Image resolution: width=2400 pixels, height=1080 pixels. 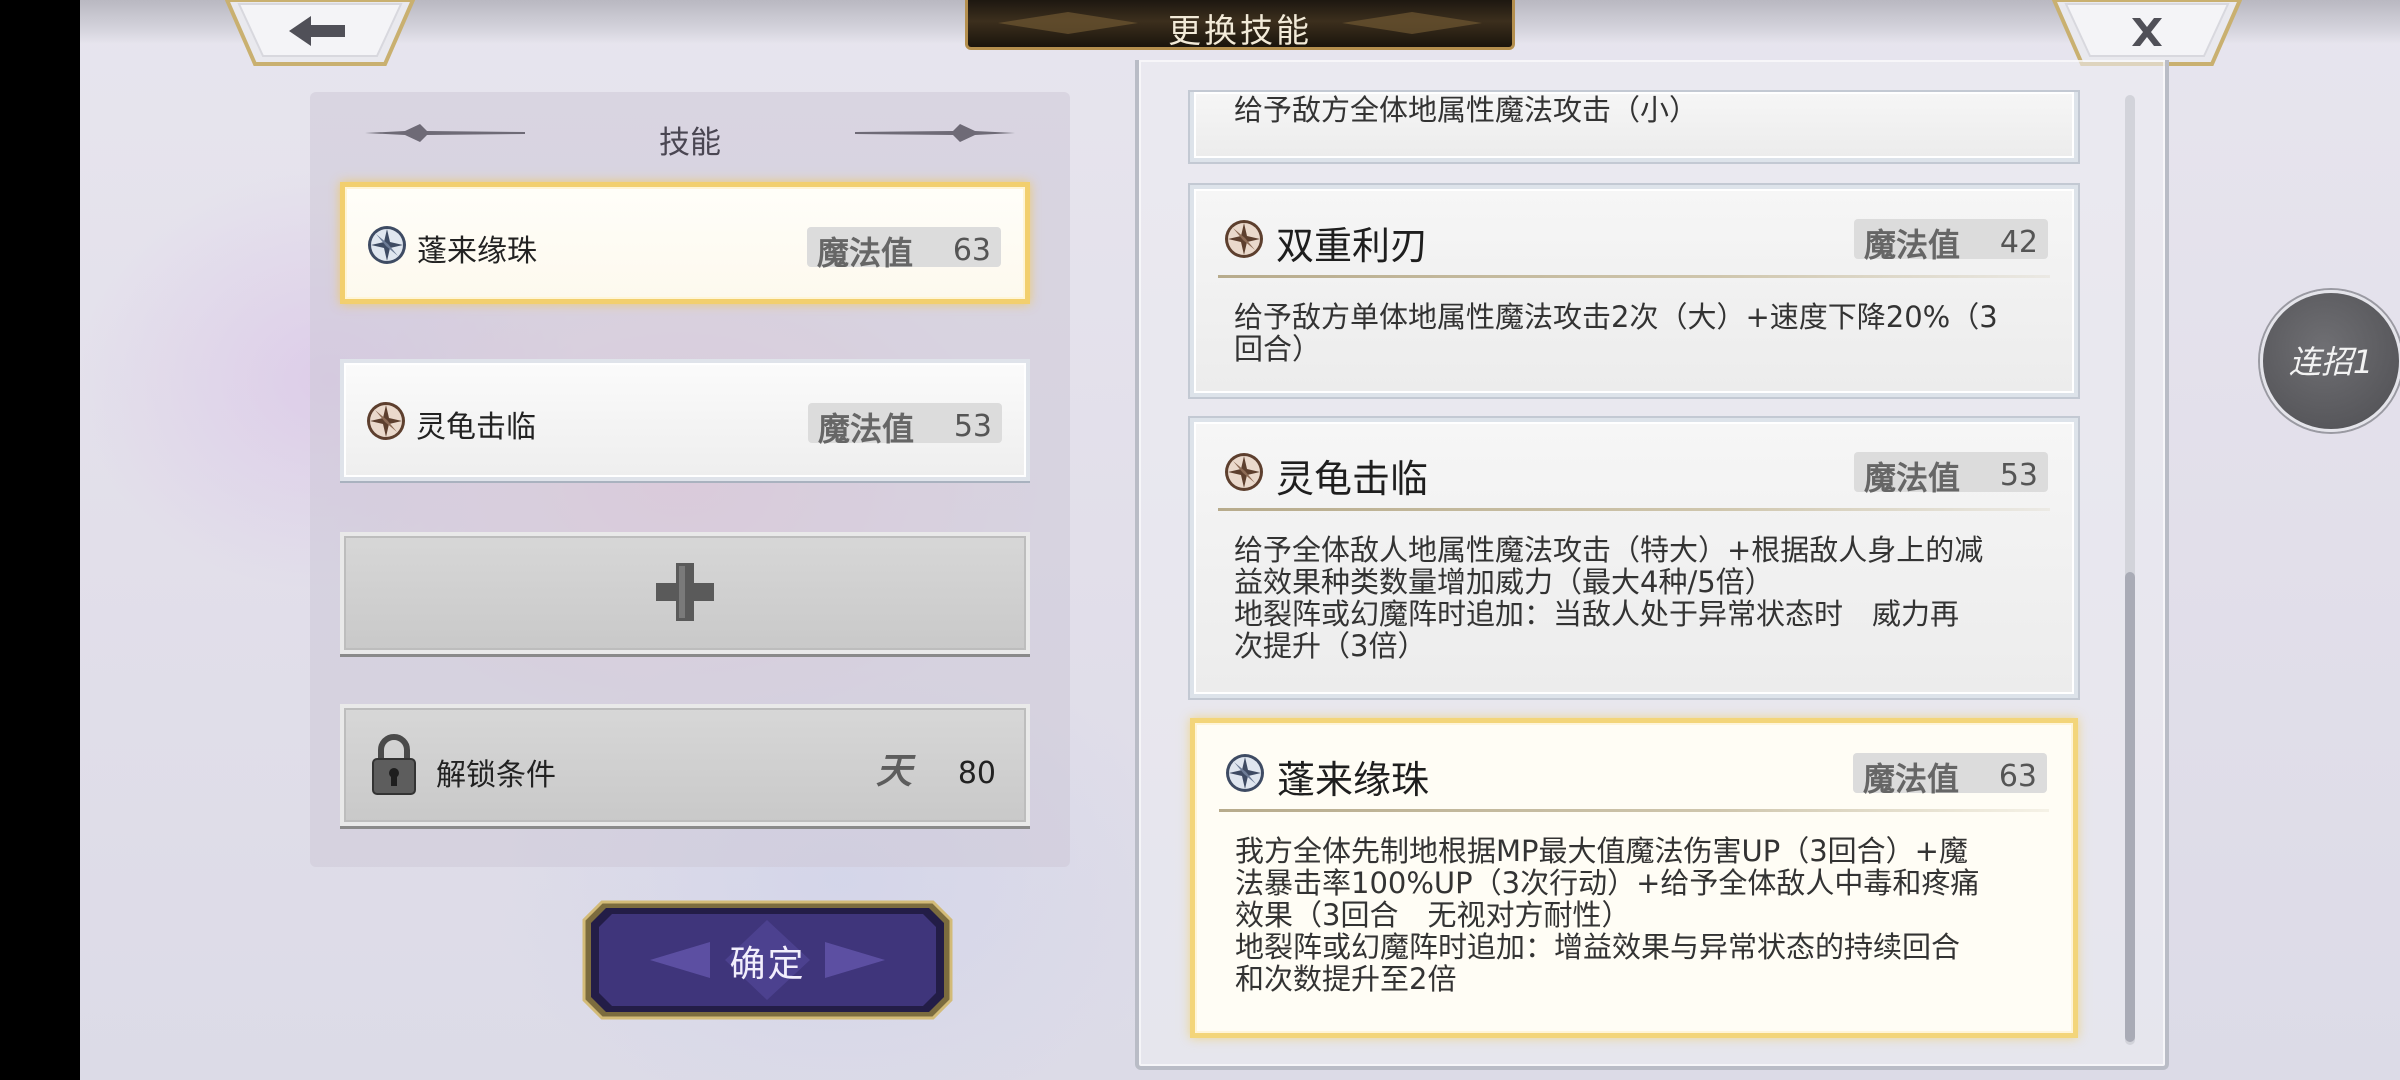 I want to click on skill-description: 给予敌方单体地属性魔法攻击2次（大）+速度下降20%（3 回合）, so click(x=1616, y=333).